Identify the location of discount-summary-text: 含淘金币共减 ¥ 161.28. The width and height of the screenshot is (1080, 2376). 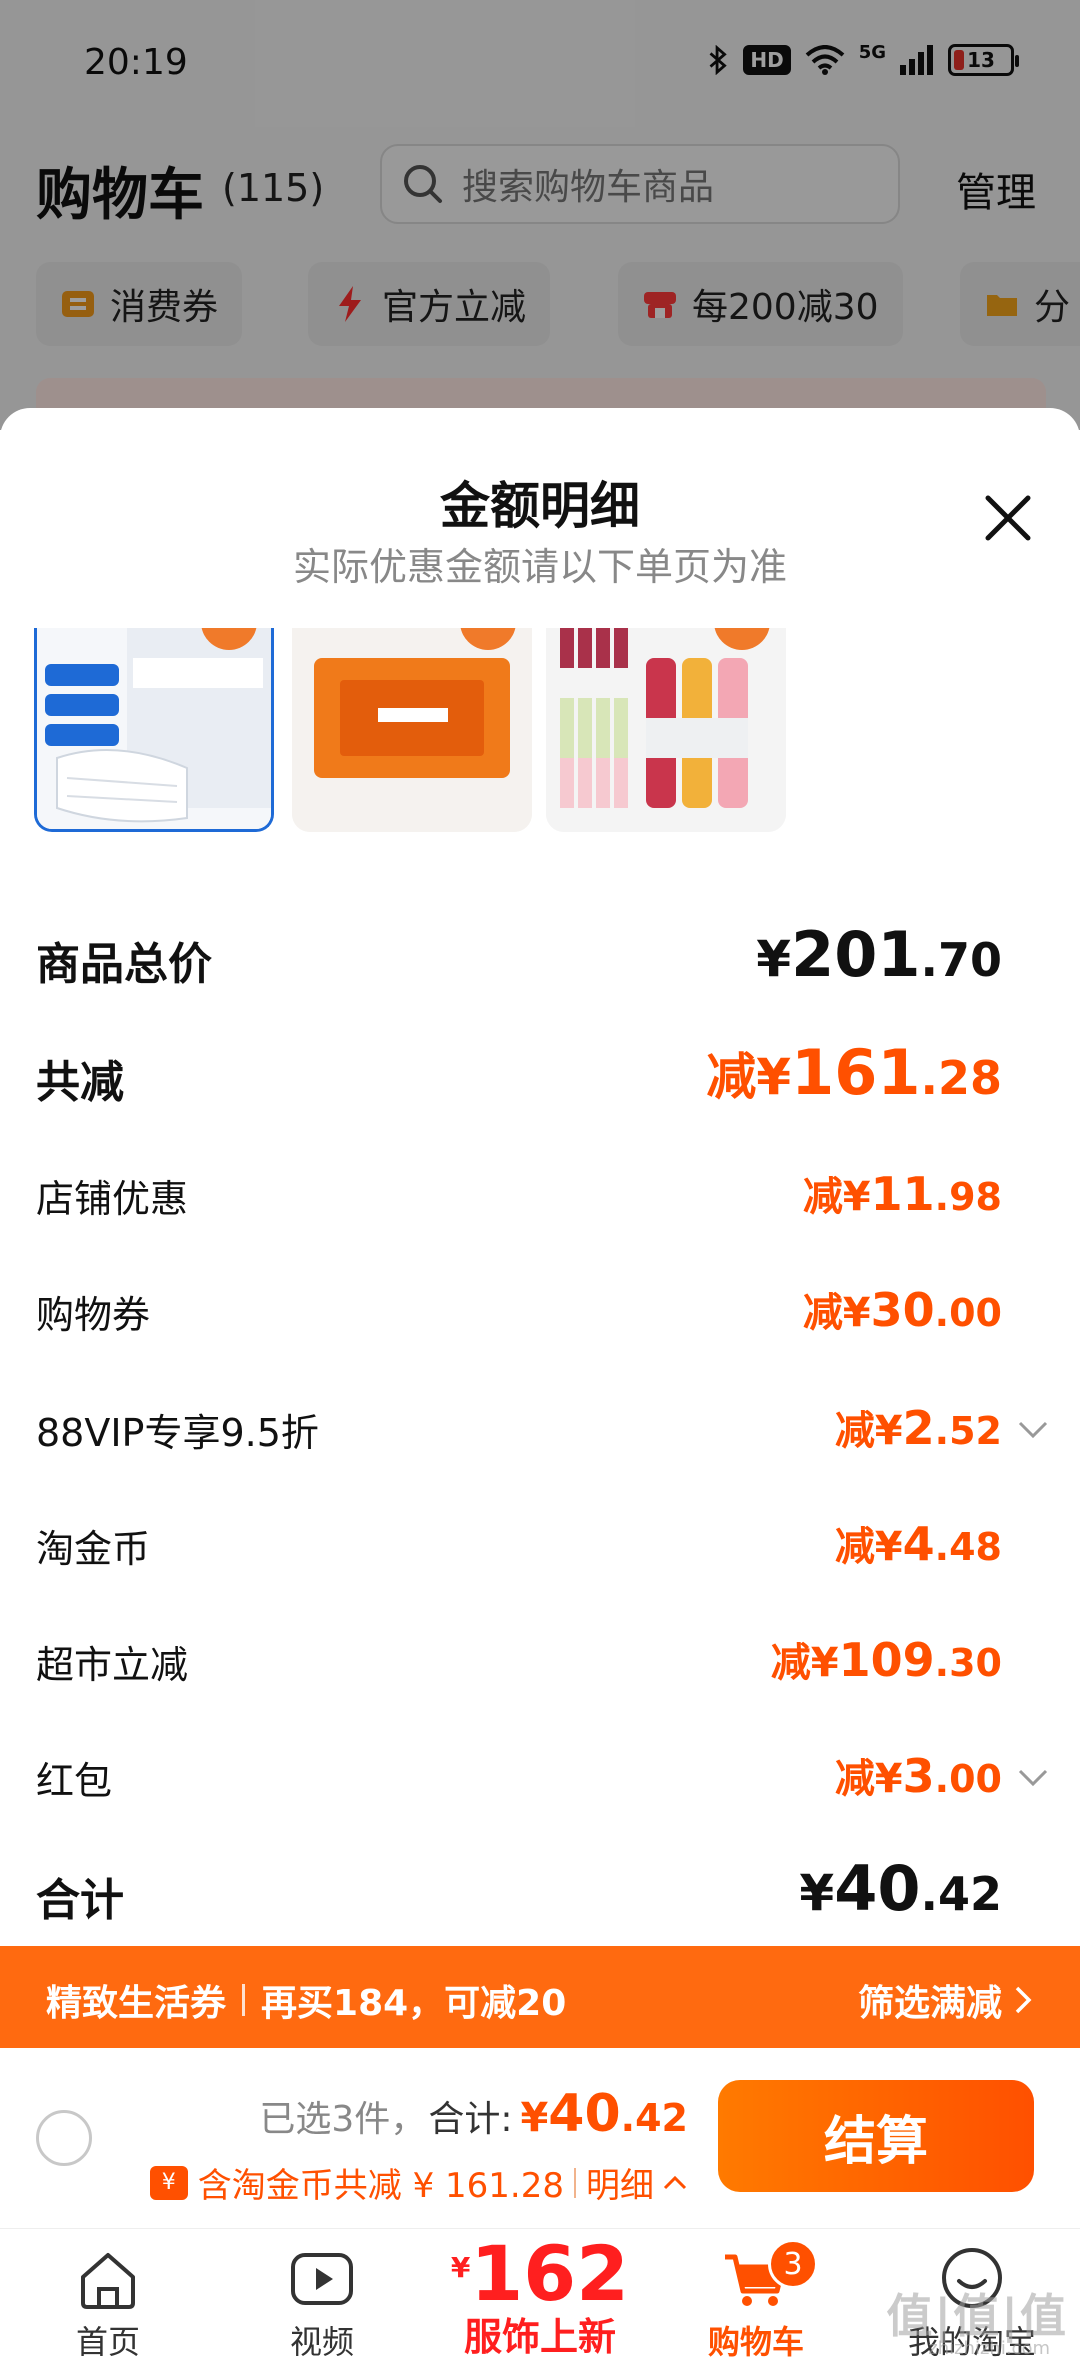
(380, 2186).